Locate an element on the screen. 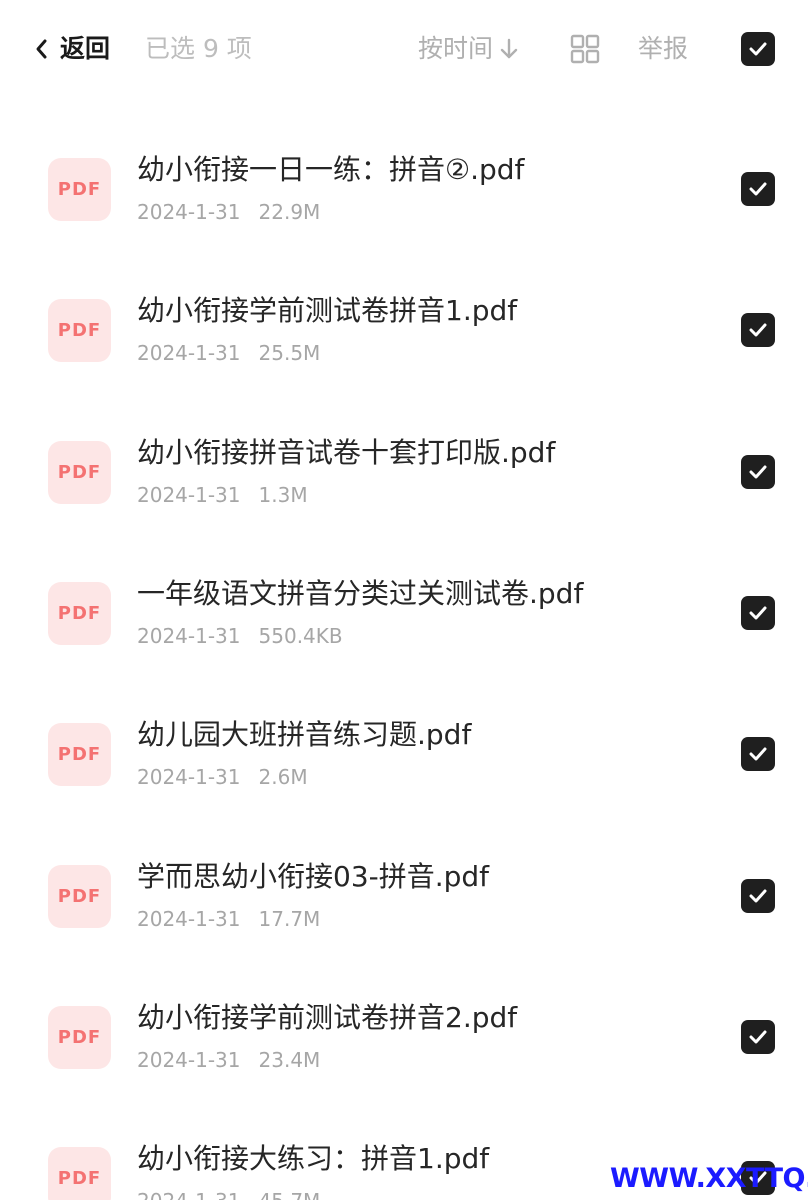  top-bar: 返回 已选 9 项 按时间 举报 is located at coordinates (404, 49).